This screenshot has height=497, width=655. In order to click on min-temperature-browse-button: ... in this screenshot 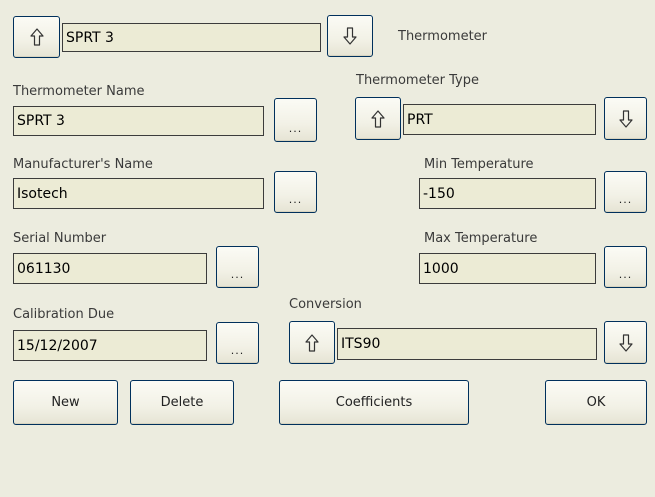, I will do `click(625, 192)`.